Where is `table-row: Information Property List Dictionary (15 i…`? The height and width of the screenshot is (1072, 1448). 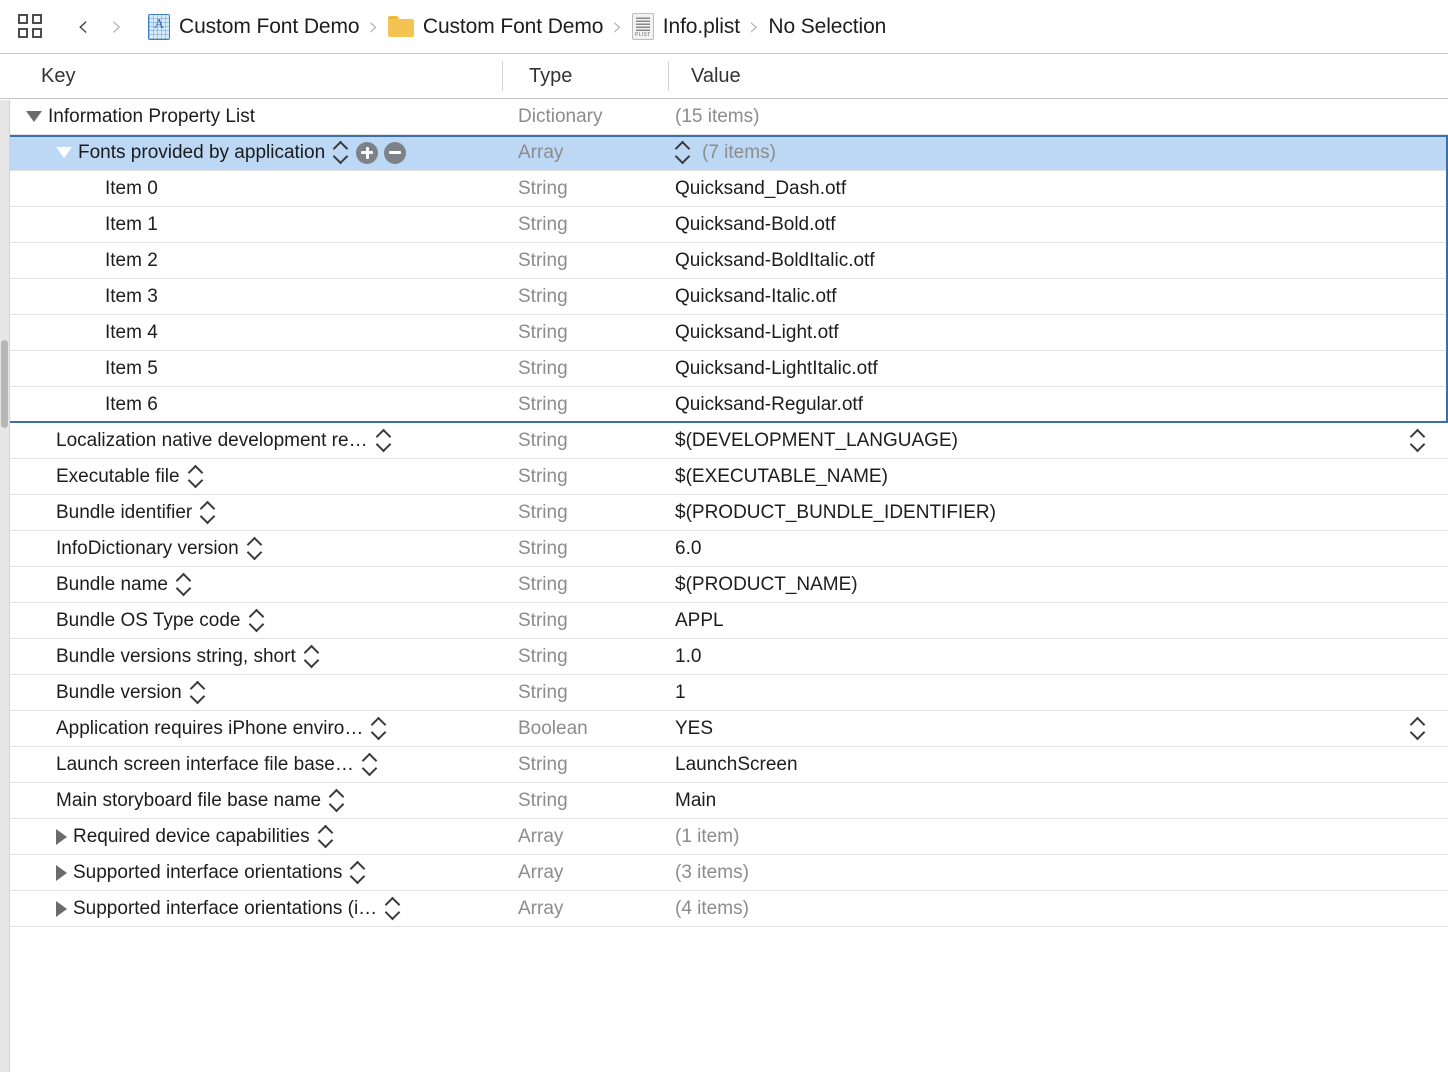
table-row: Information Property List Dictionary (15 i… is located at coordinates (724, 117).